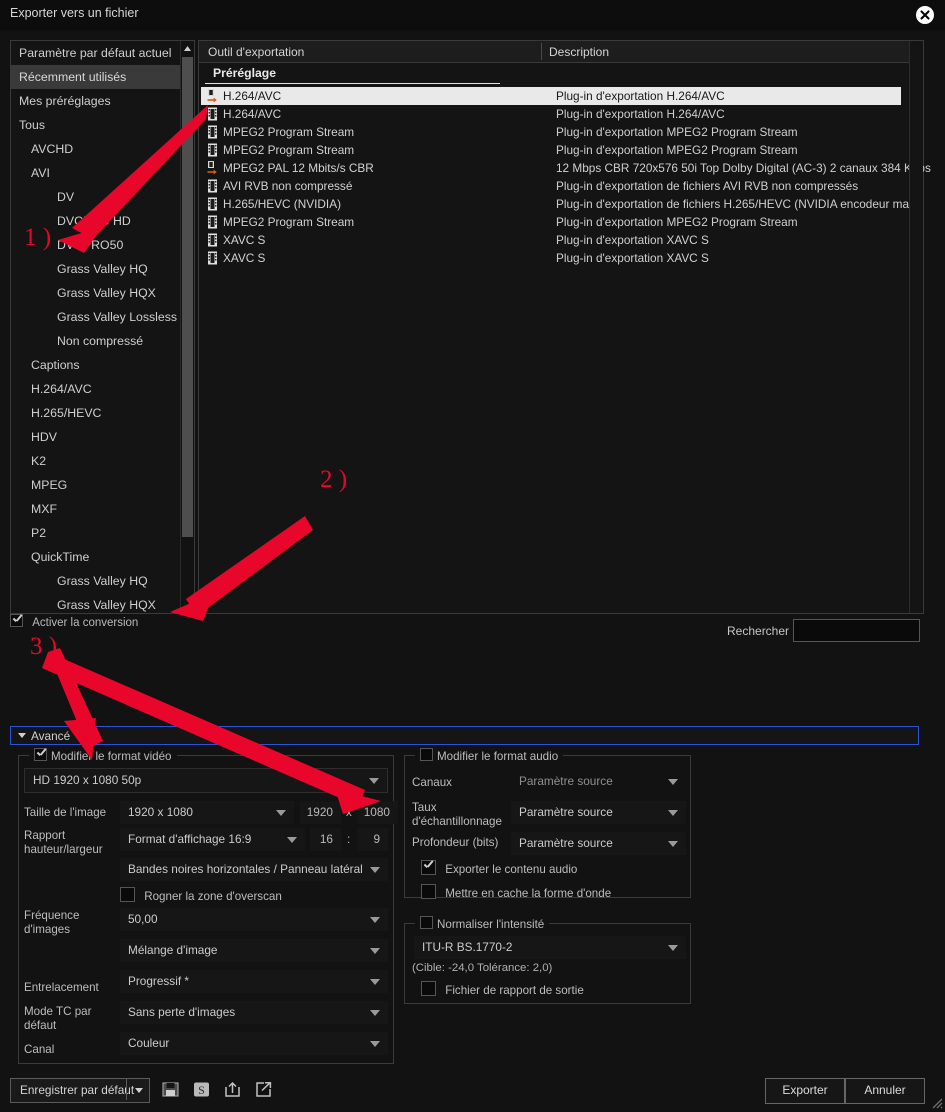 Image resolution: width=945 pixels, height=1112 pixels. I want to click on sidebar-item: H.265/HEVC, so click(96, 413).